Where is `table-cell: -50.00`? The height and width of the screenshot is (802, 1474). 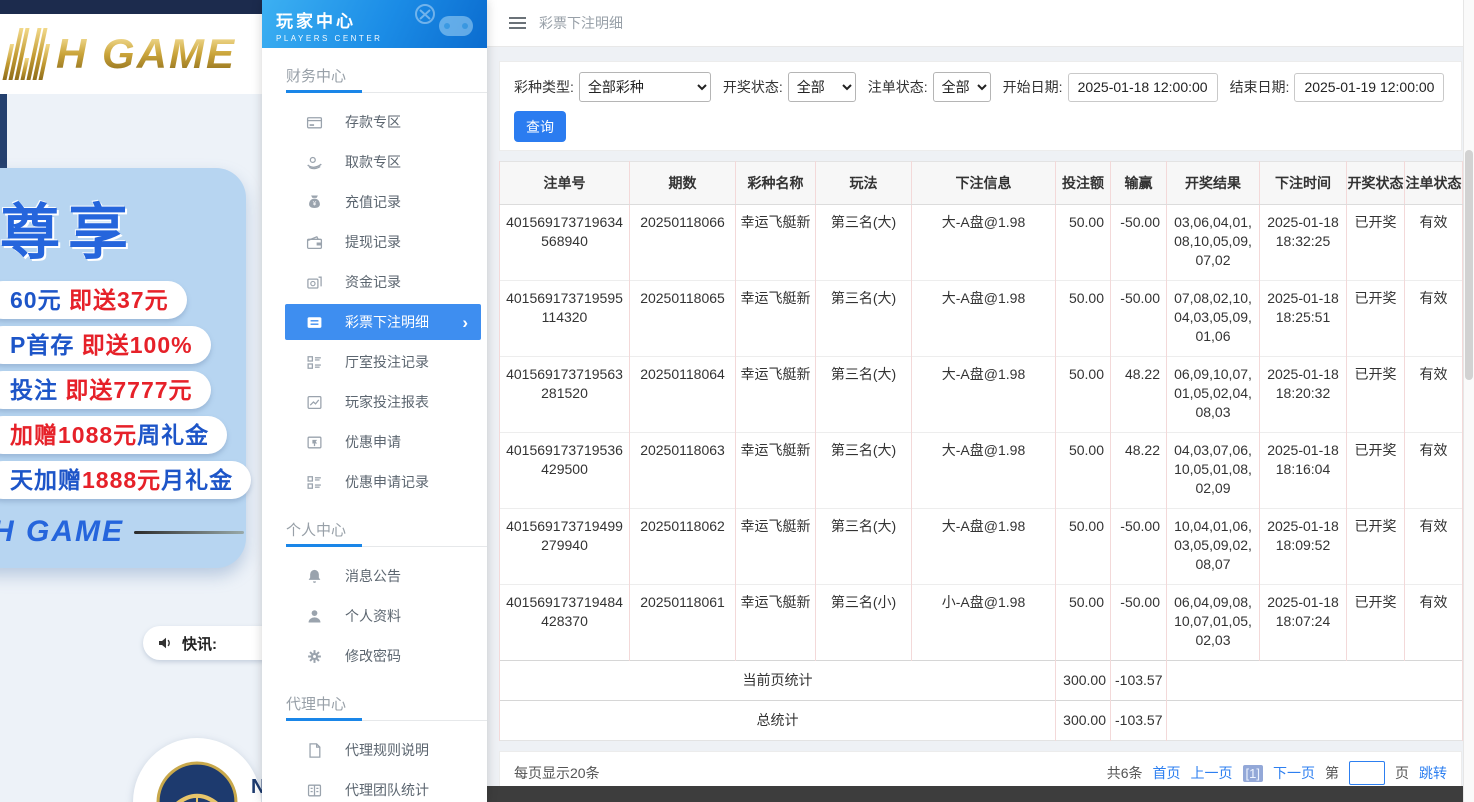 table-cell: -50.00 is located at coordinates (1138, 546).